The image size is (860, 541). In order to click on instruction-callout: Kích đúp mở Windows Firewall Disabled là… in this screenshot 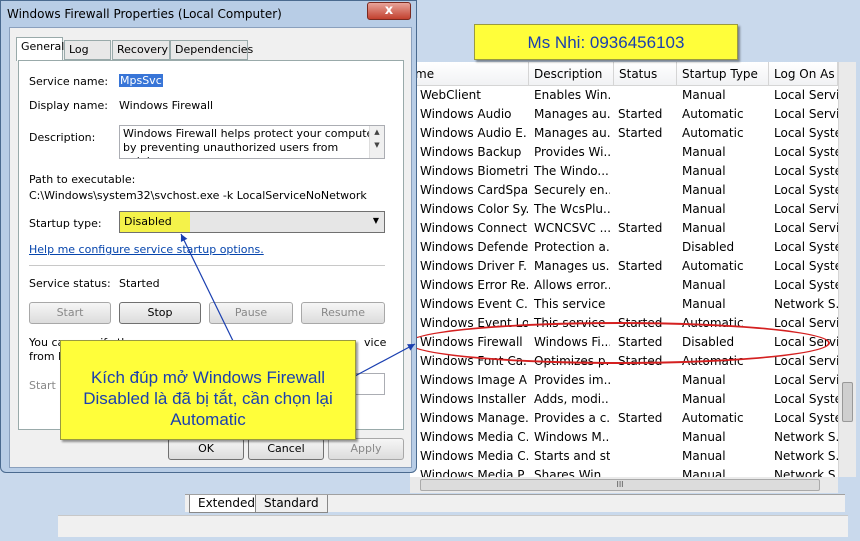, I will do `click(208, 390)`.